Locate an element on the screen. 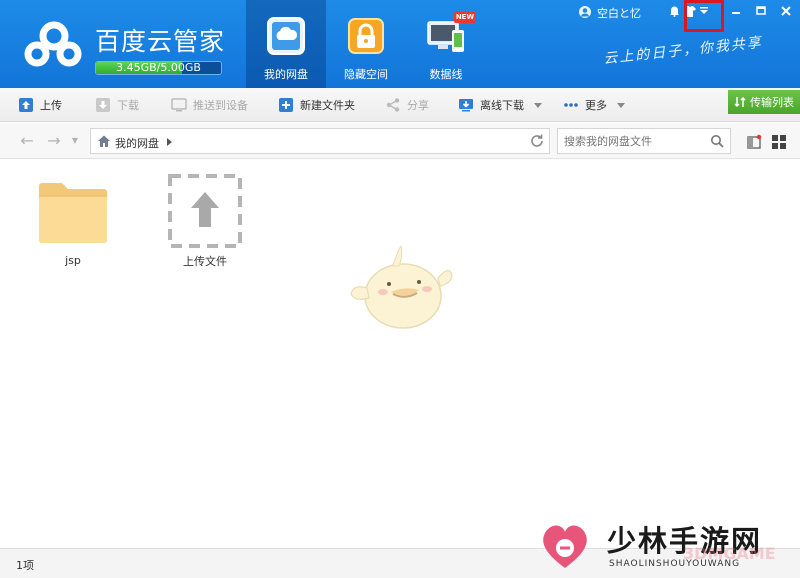 This screenshot has height=578, width=800. minimize-icon is located at coordinates (736, 13).